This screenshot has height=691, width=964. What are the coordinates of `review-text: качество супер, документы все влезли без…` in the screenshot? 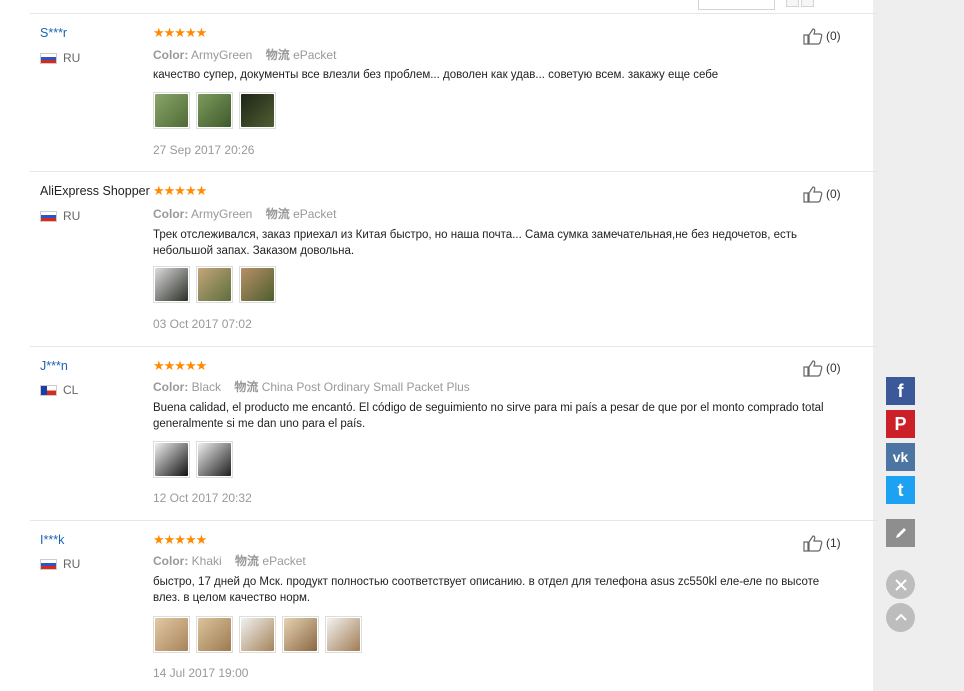 It's located at (436, 75).